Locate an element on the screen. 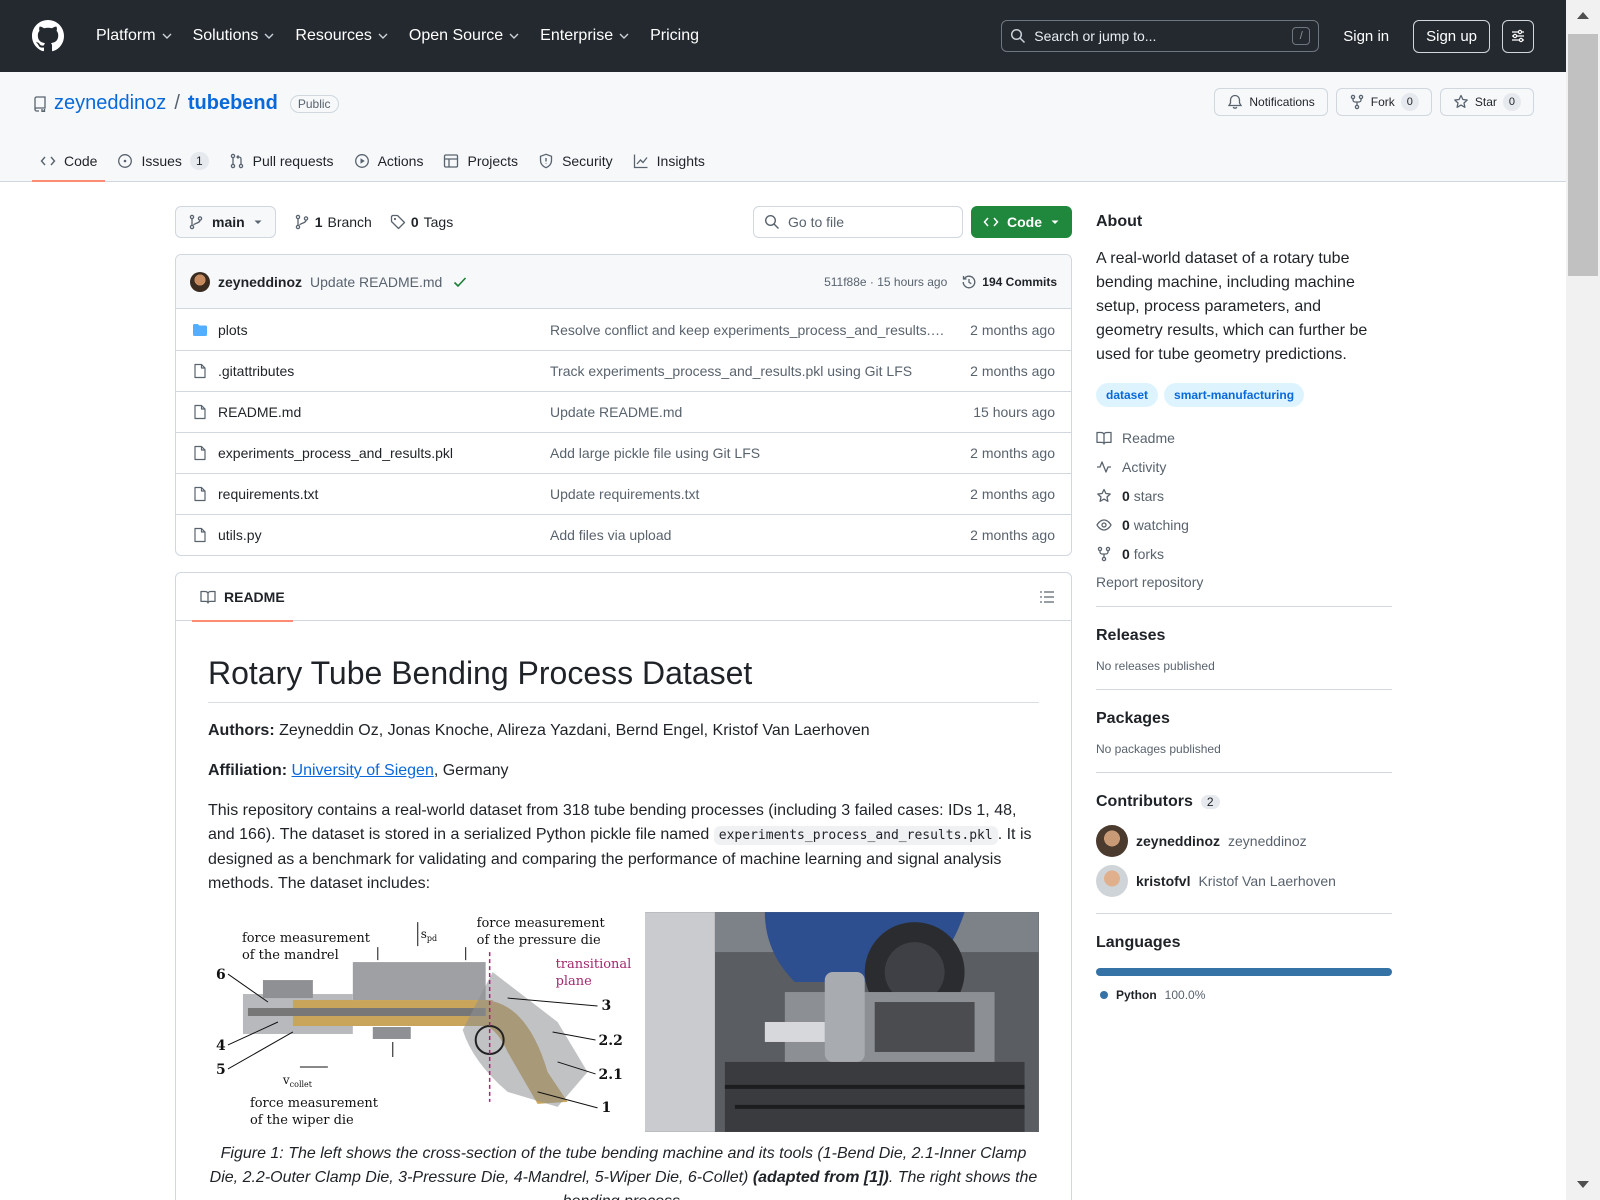 Image resolution: width=1600 pixels, height=1200 pixels. file-commit-message: Update README.md is located at coordinates (761, 412).